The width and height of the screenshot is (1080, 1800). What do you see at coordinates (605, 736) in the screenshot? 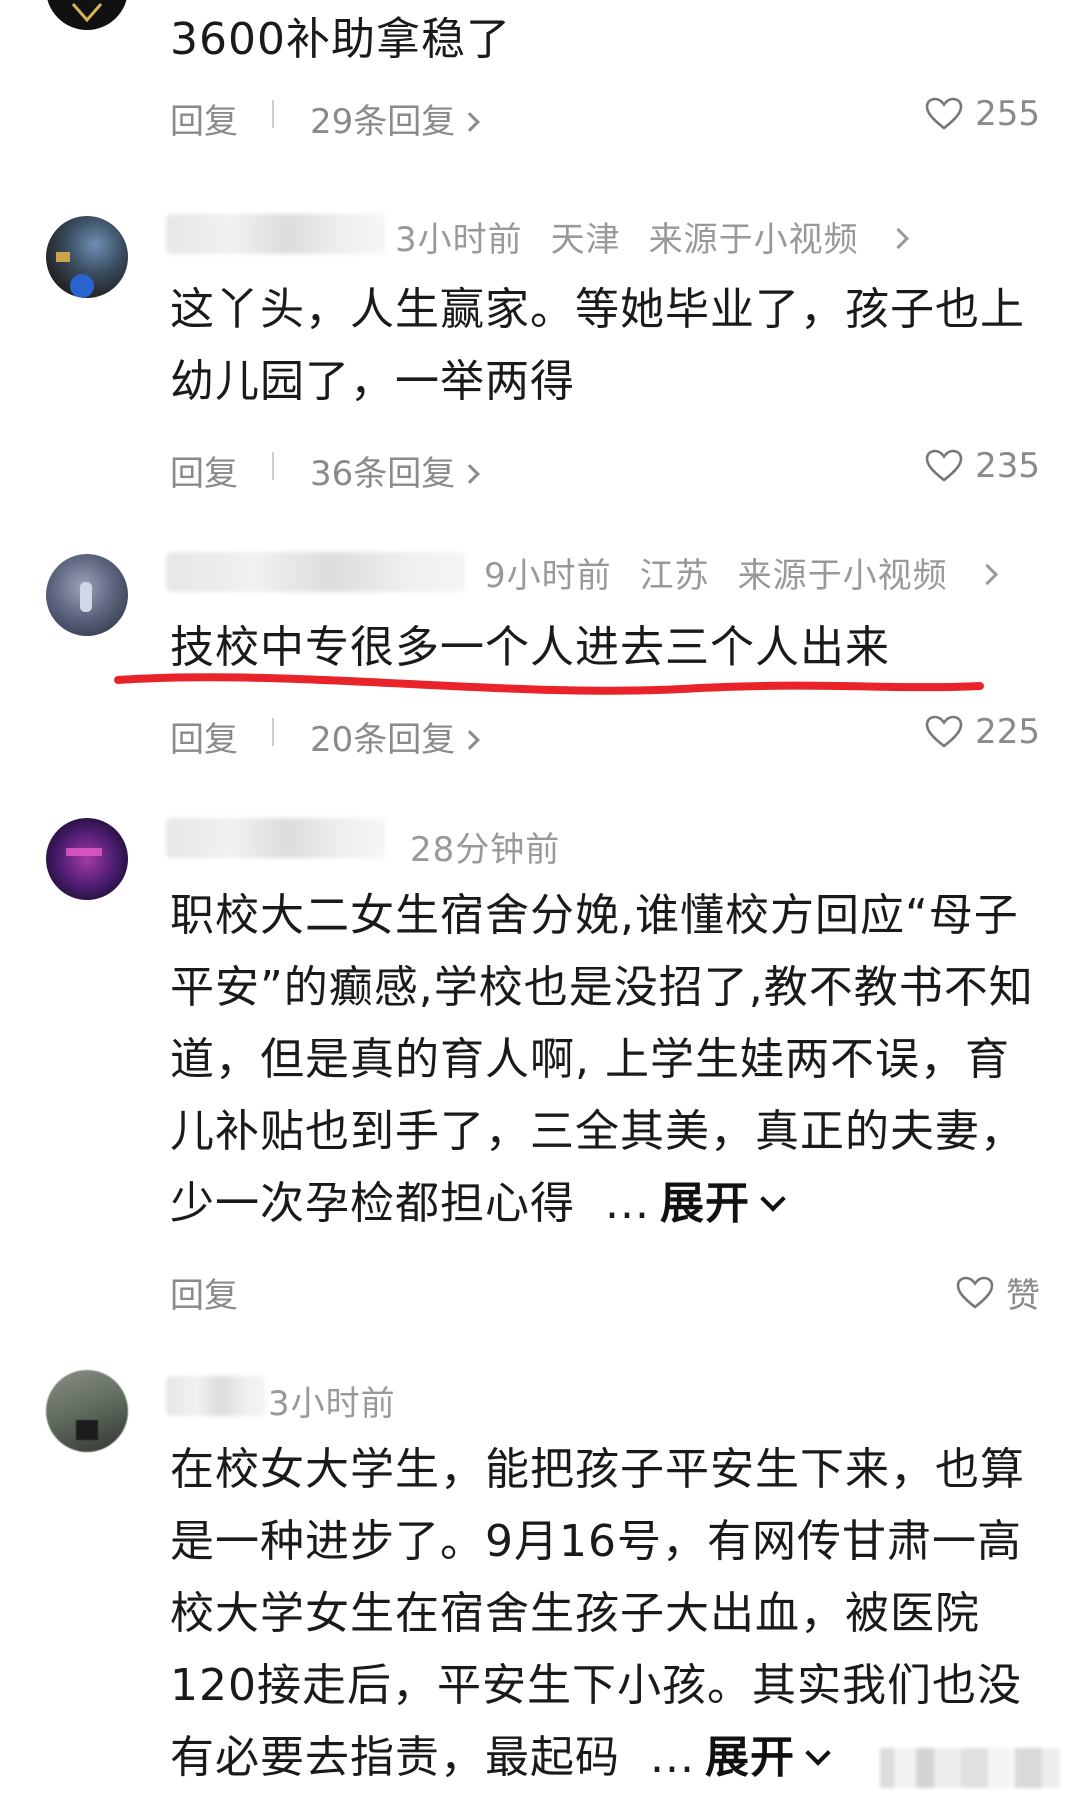
I see `comment-actions: 回复 20条回复 225` at bounding box center [605, 736].